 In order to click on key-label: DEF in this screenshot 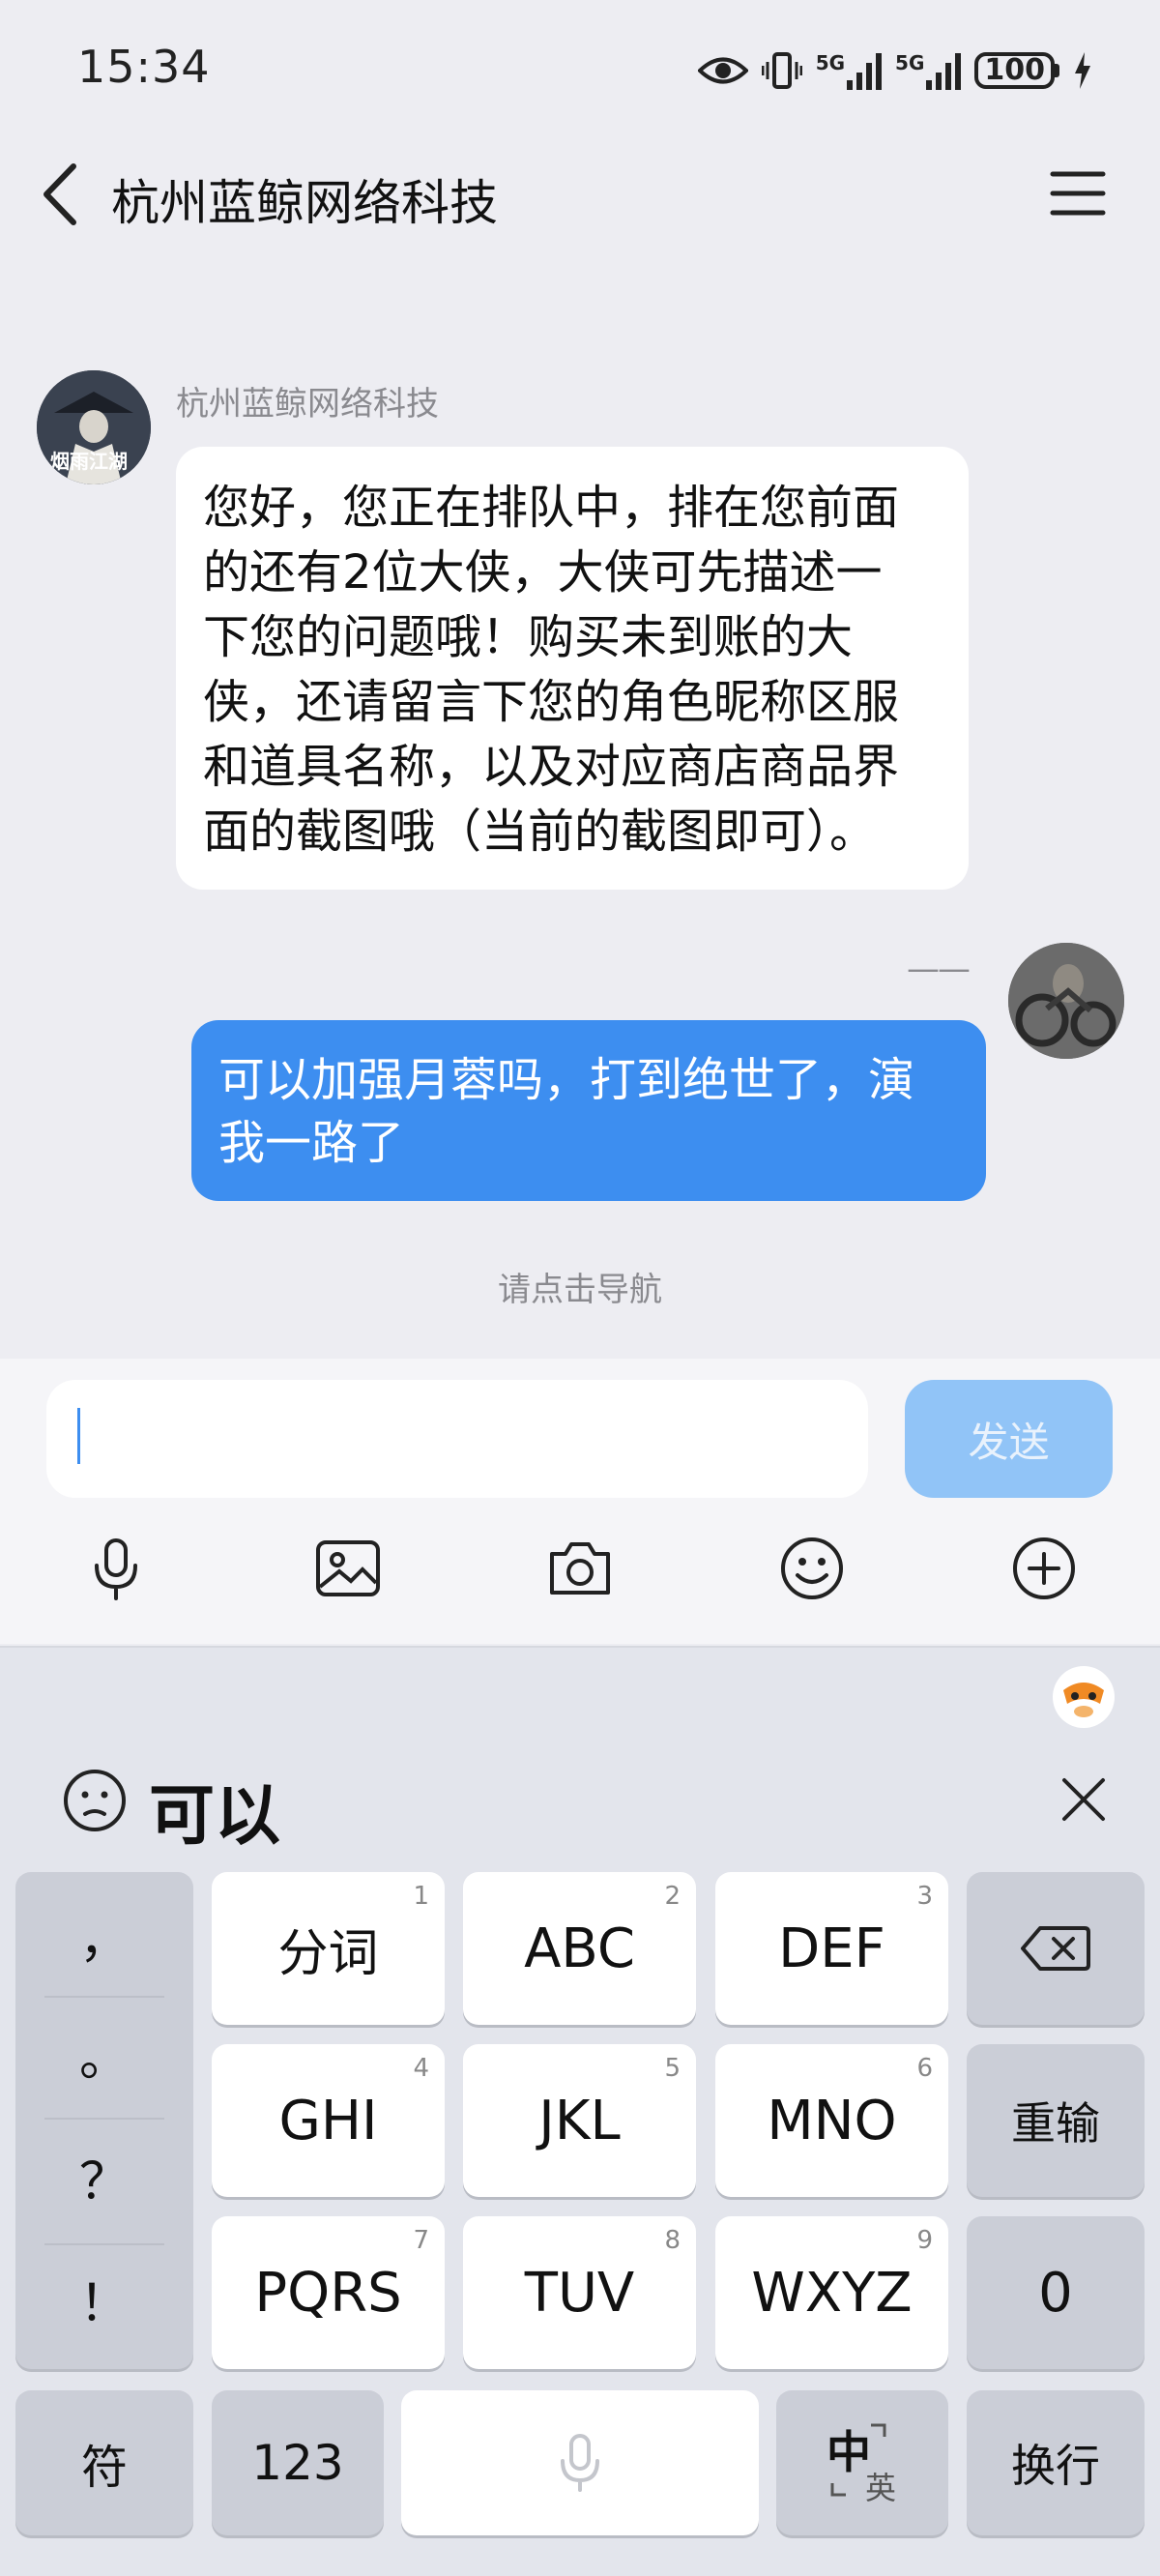, I will do `click(831, 1948)`.